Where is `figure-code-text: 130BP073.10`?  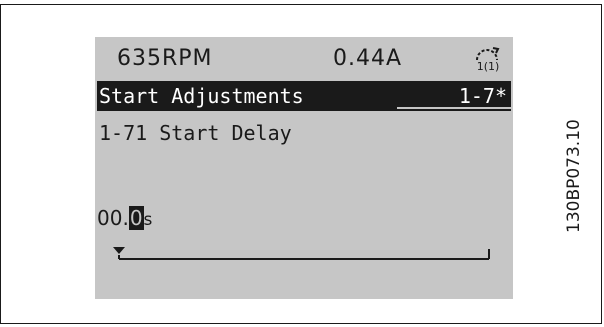 figure-code-text: 130BP073.10 is located at coordinates (574, 176).